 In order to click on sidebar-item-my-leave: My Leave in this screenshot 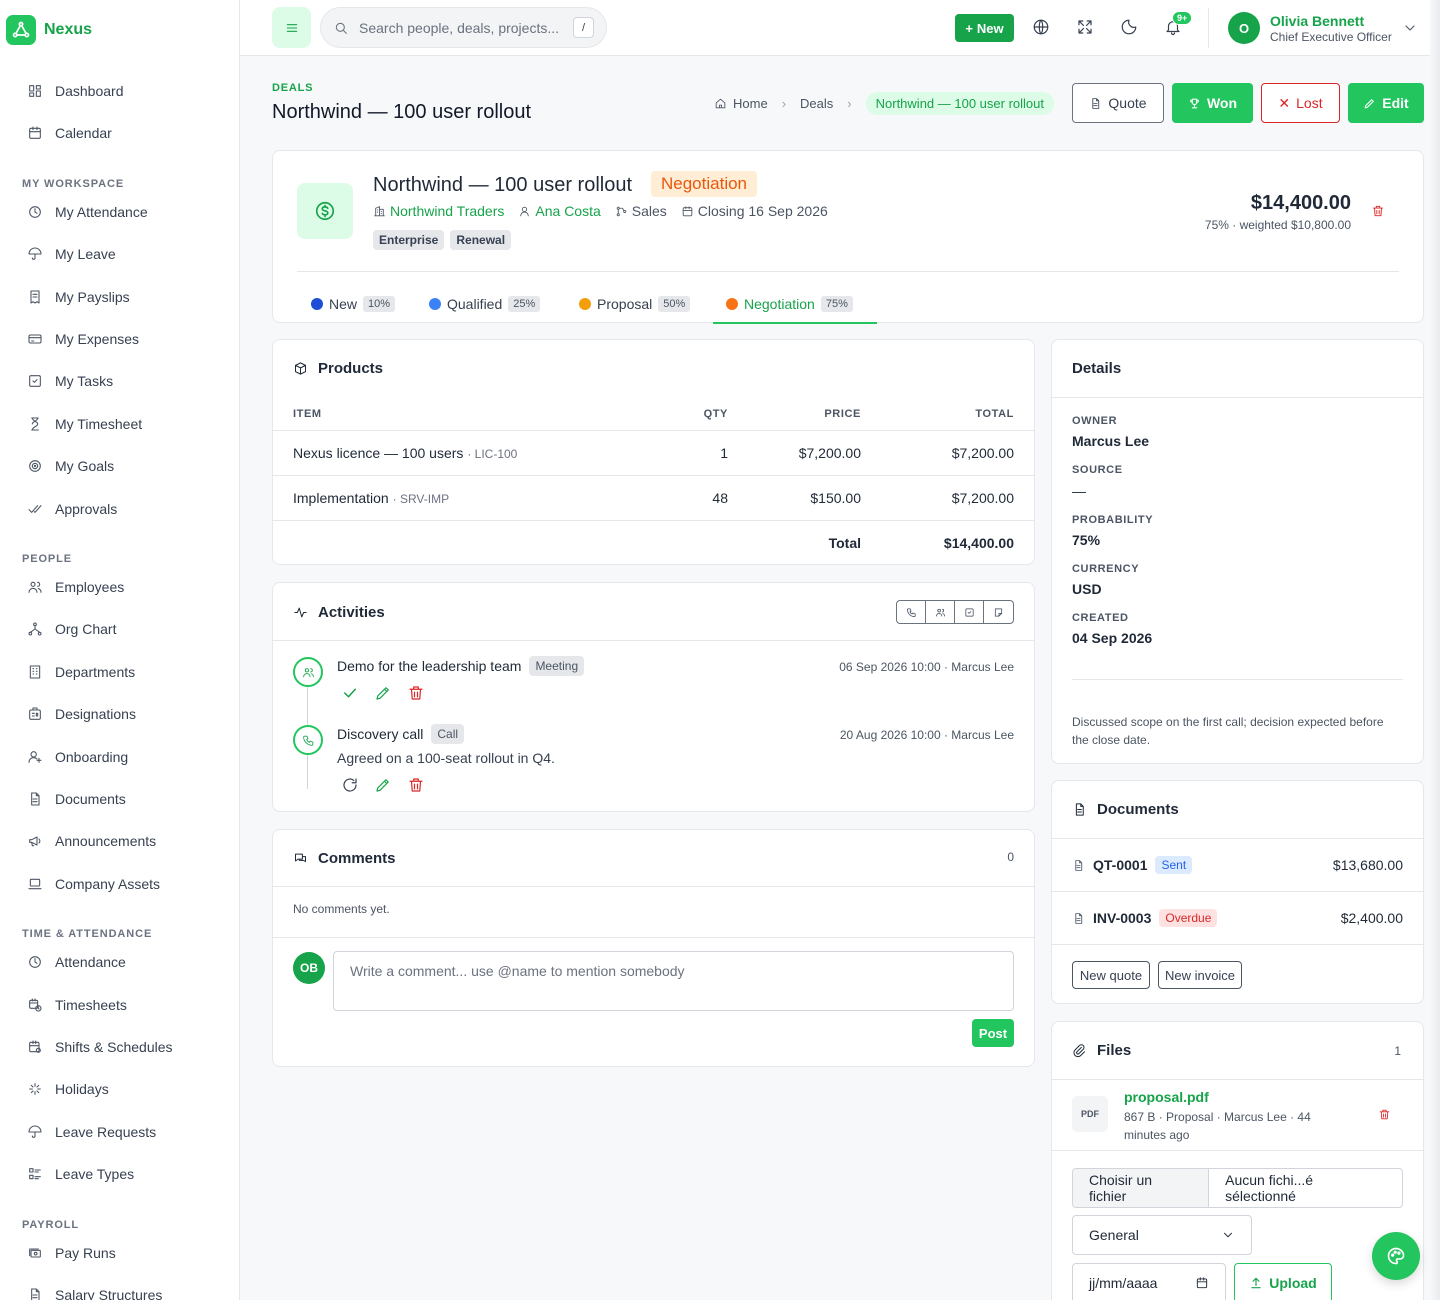, I will do `click(71, 254)`.